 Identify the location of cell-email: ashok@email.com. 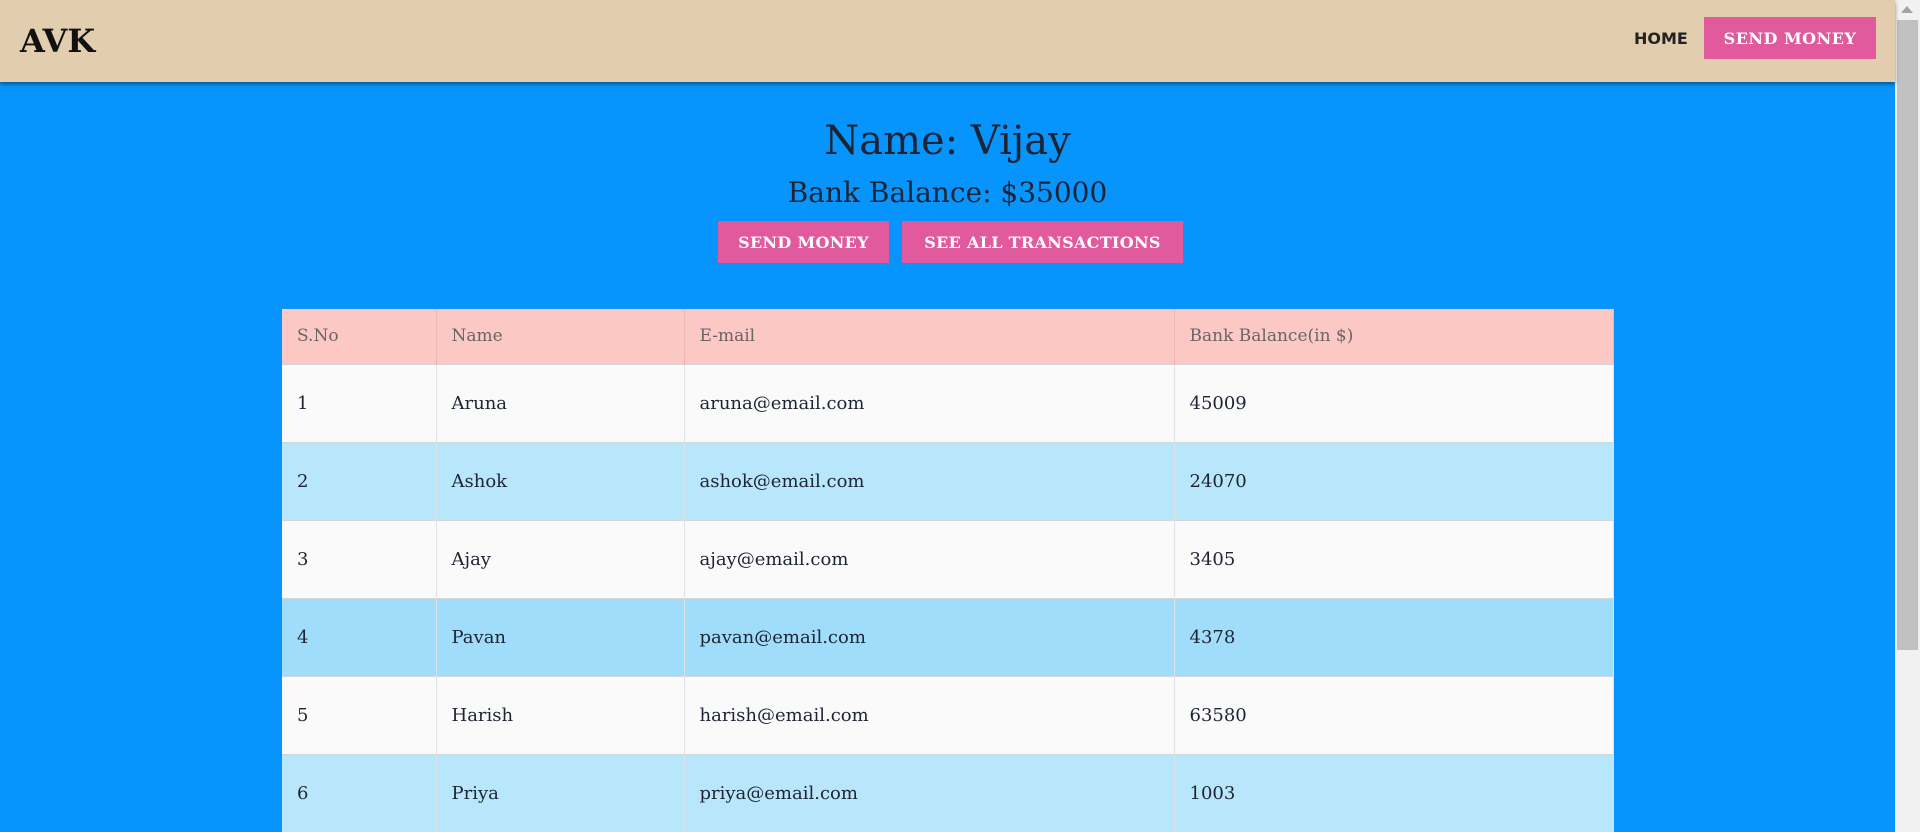
(929, 480).